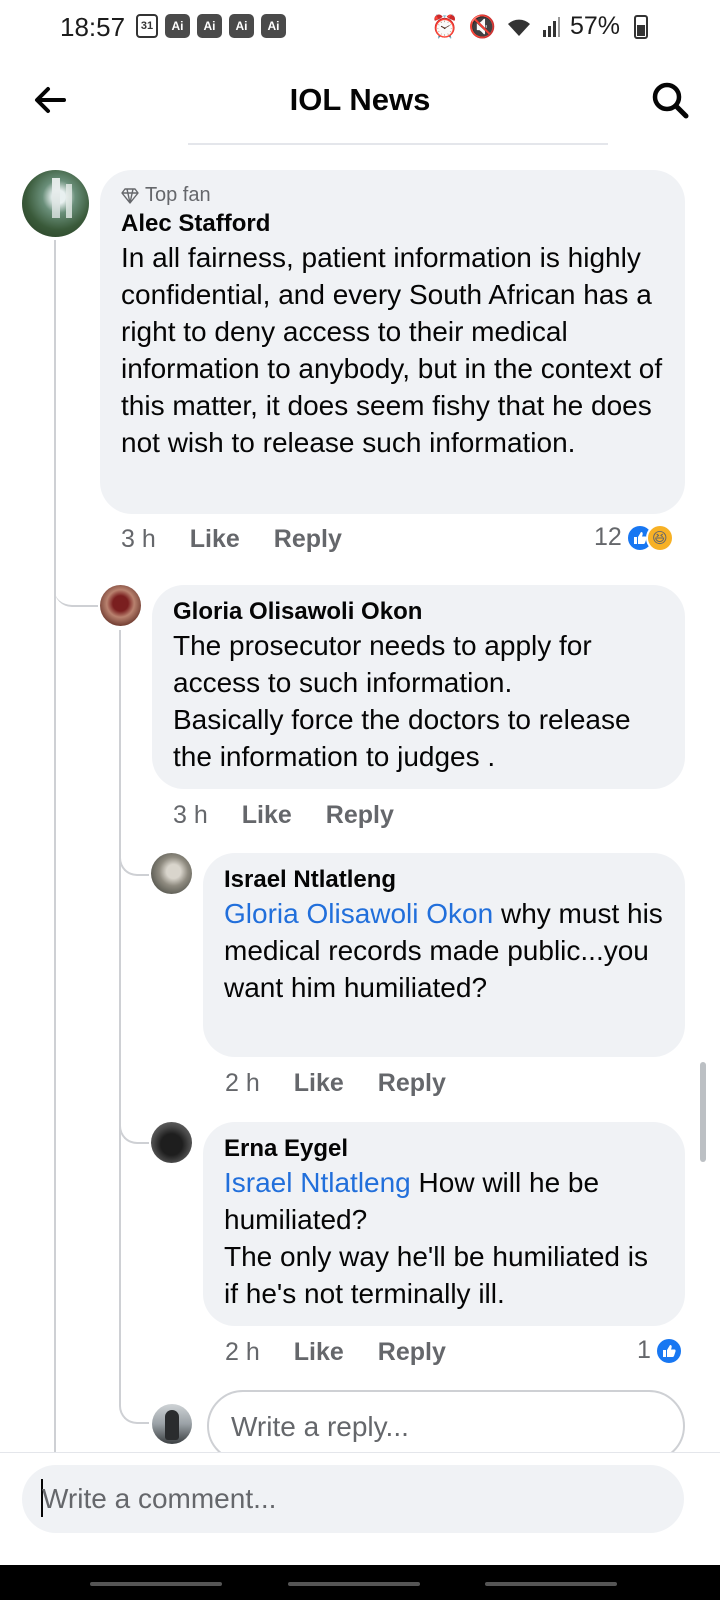 This screenshot has width=720, height=1600. I want to click on diamond-icon, so click(130, 195).